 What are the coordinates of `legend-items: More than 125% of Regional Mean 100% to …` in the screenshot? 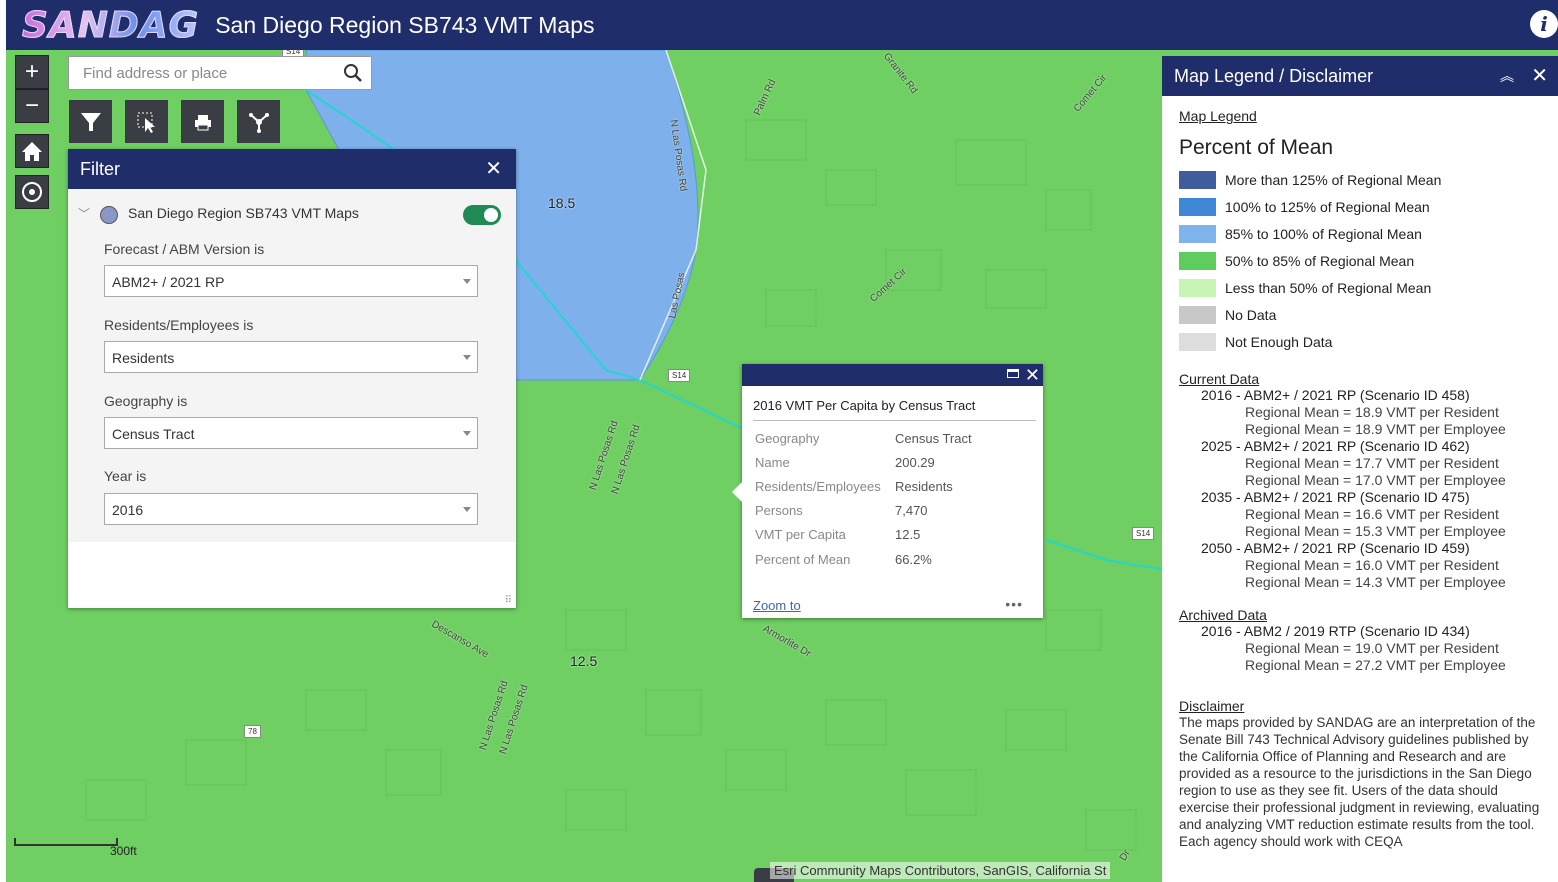 It's located at (1364, 260).